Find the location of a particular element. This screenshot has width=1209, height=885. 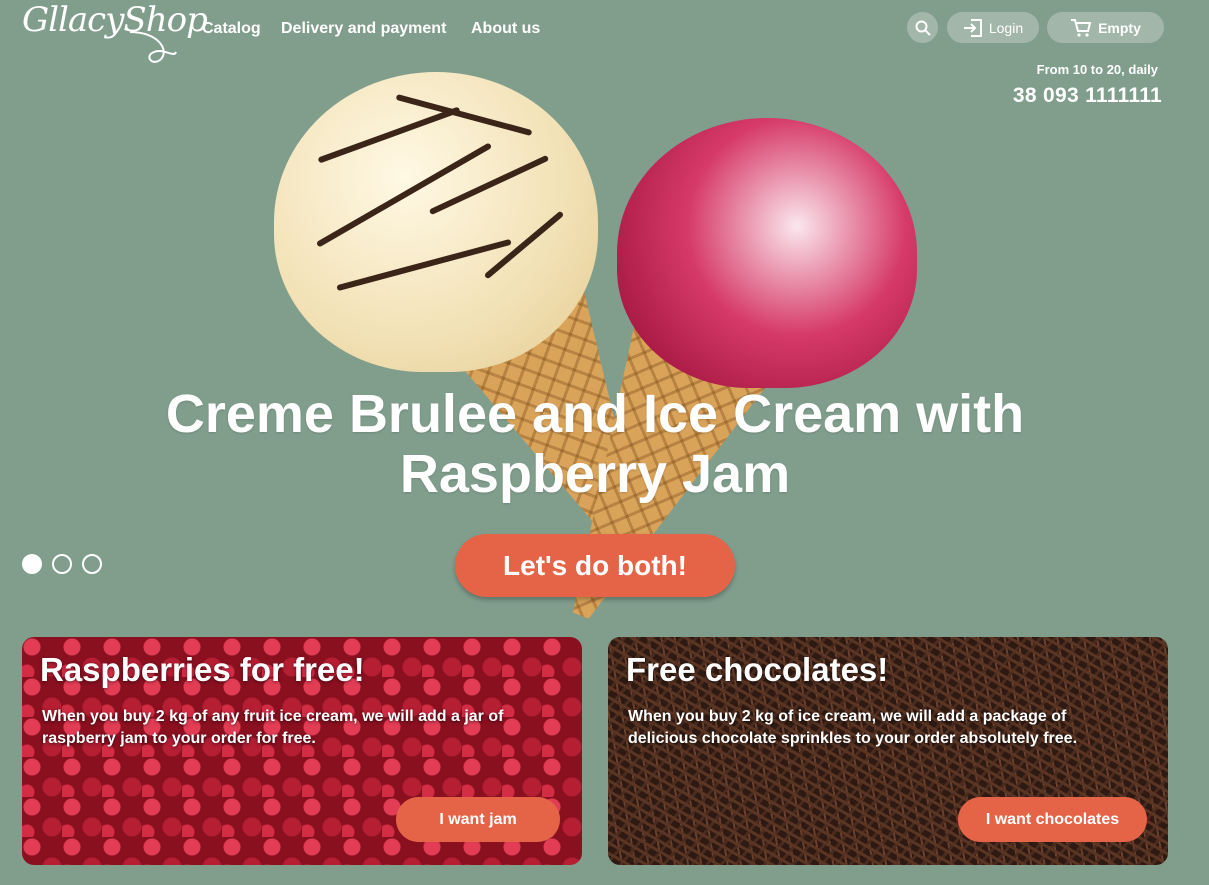

search-button is located at coordinates (922, 27).